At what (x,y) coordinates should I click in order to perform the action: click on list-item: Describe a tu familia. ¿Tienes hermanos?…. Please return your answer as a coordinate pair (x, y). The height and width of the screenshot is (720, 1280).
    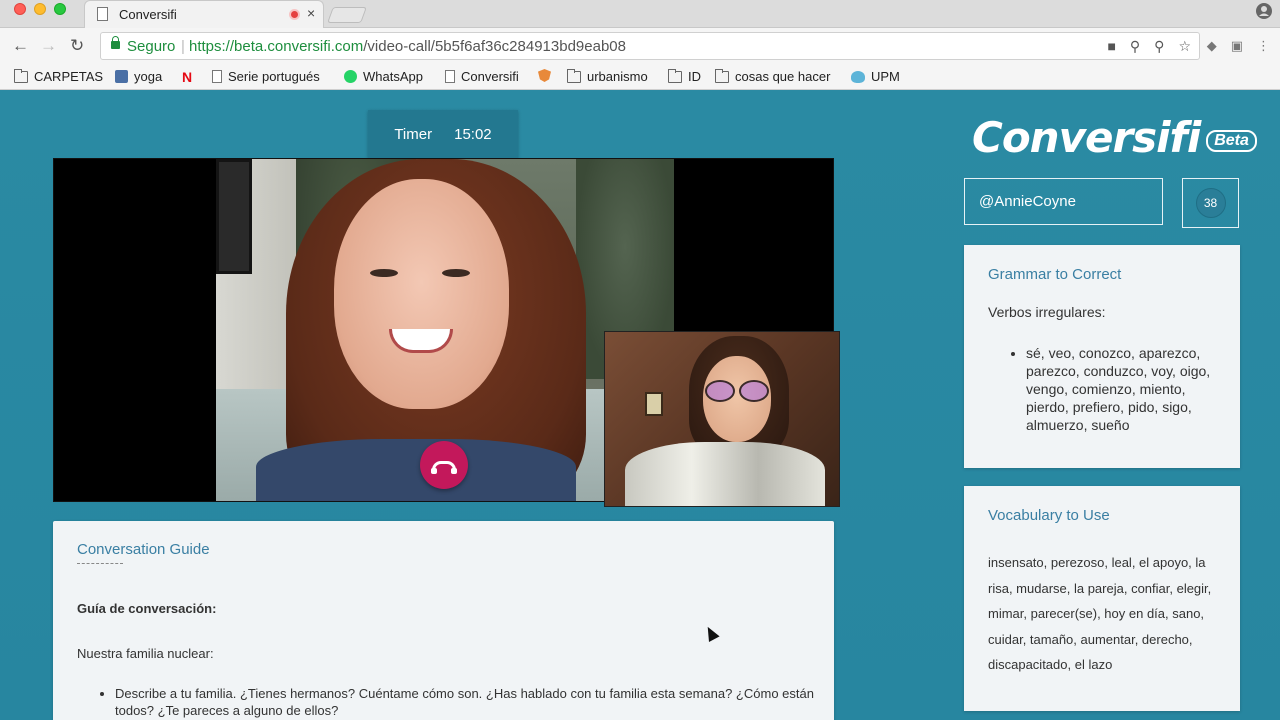
    Looking at the image, I should click on (465, 702).